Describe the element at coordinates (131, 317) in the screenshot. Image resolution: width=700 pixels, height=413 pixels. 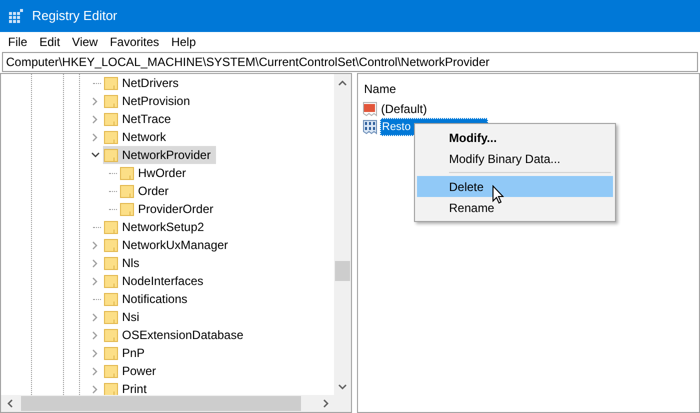
I see `tree-item-label: Nsi` at that location.